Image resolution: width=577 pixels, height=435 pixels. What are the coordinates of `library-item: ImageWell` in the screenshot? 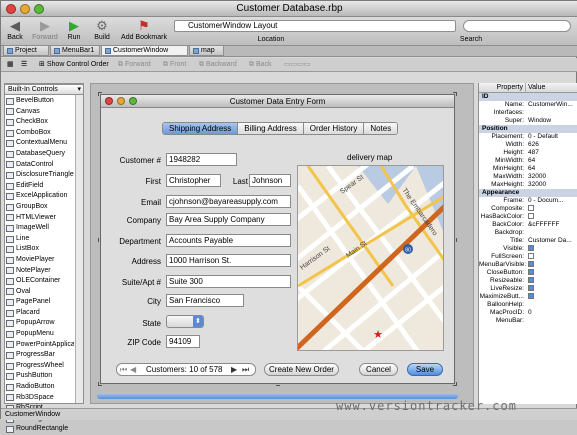 It's located at (39, 228).